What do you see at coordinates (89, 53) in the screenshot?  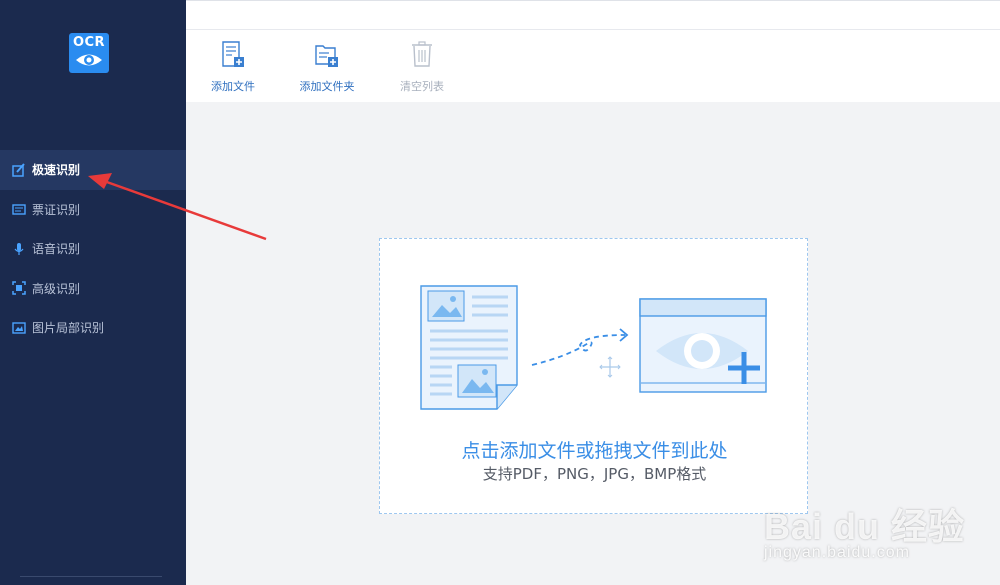 I see `app-logo: OCR` at bounding box center [89, 53].